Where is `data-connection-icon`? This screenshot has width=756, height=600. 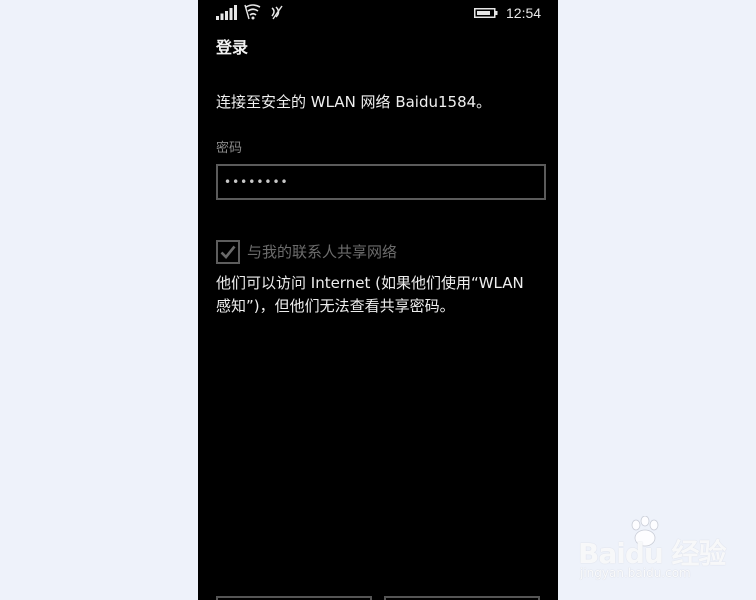
data-connection-icon is located at coordinates (277, 12).